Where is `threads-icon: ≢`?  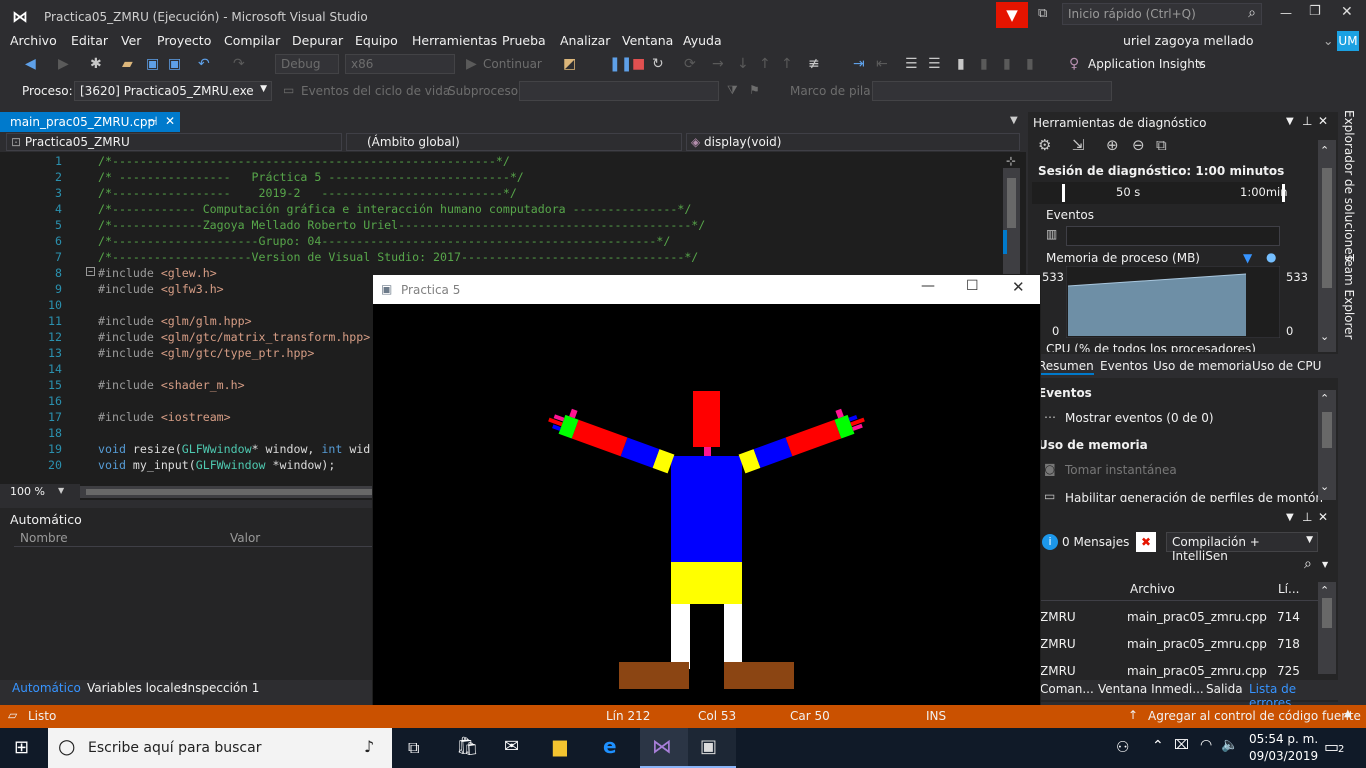 threads-icon: ≢ is located at coordinates (814, 64).